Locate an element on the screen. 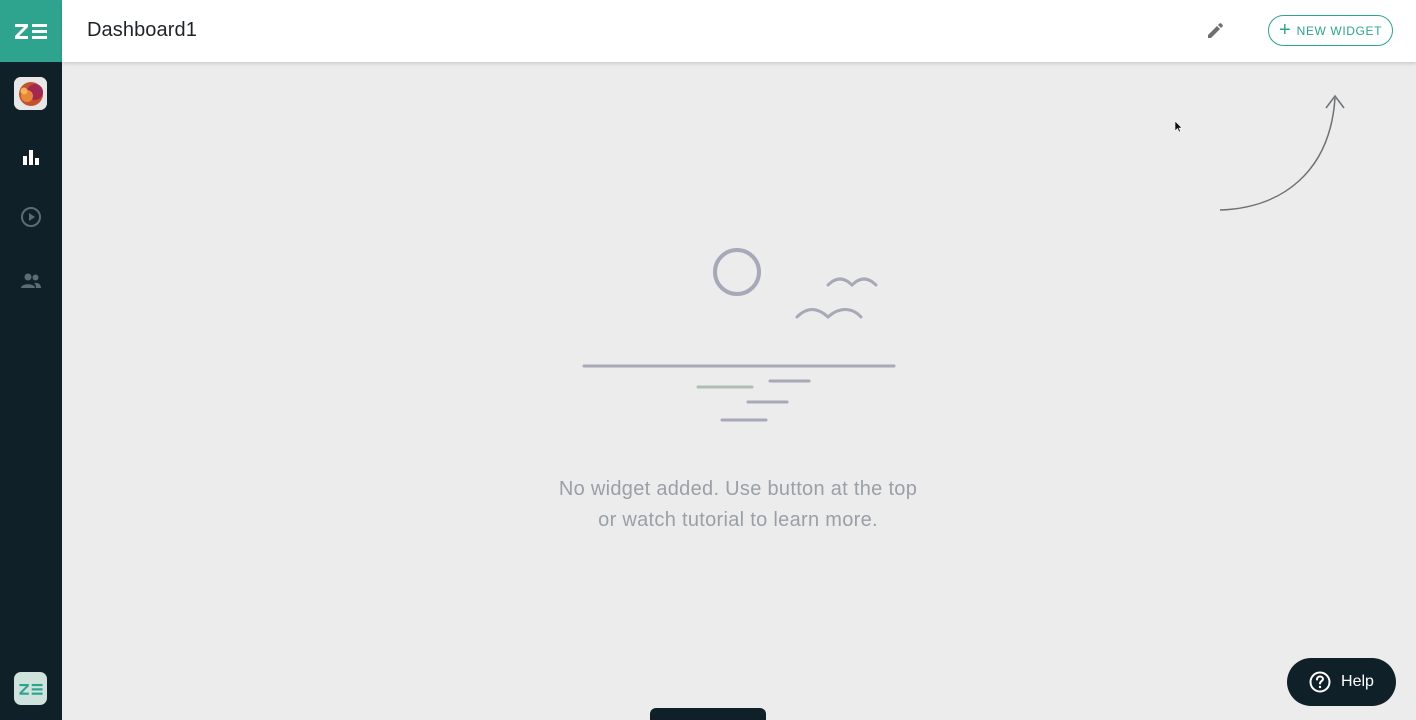  bar-chart-icon is located at coordinates (31, 157).